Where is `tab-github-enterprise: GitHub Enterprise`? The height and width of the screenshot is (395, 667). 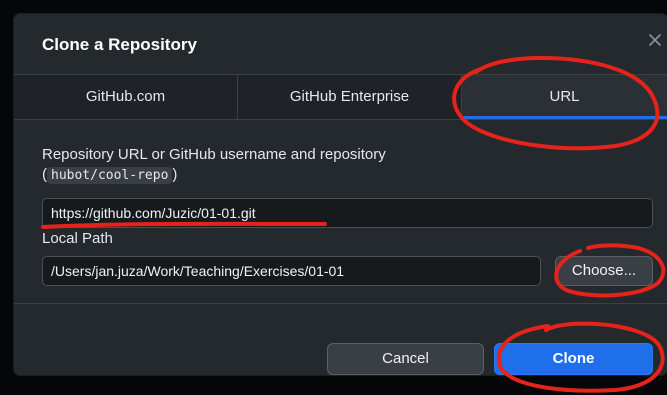 tab-github-enterprise: GitHub Enterprise is located at coordinates (350, 97).